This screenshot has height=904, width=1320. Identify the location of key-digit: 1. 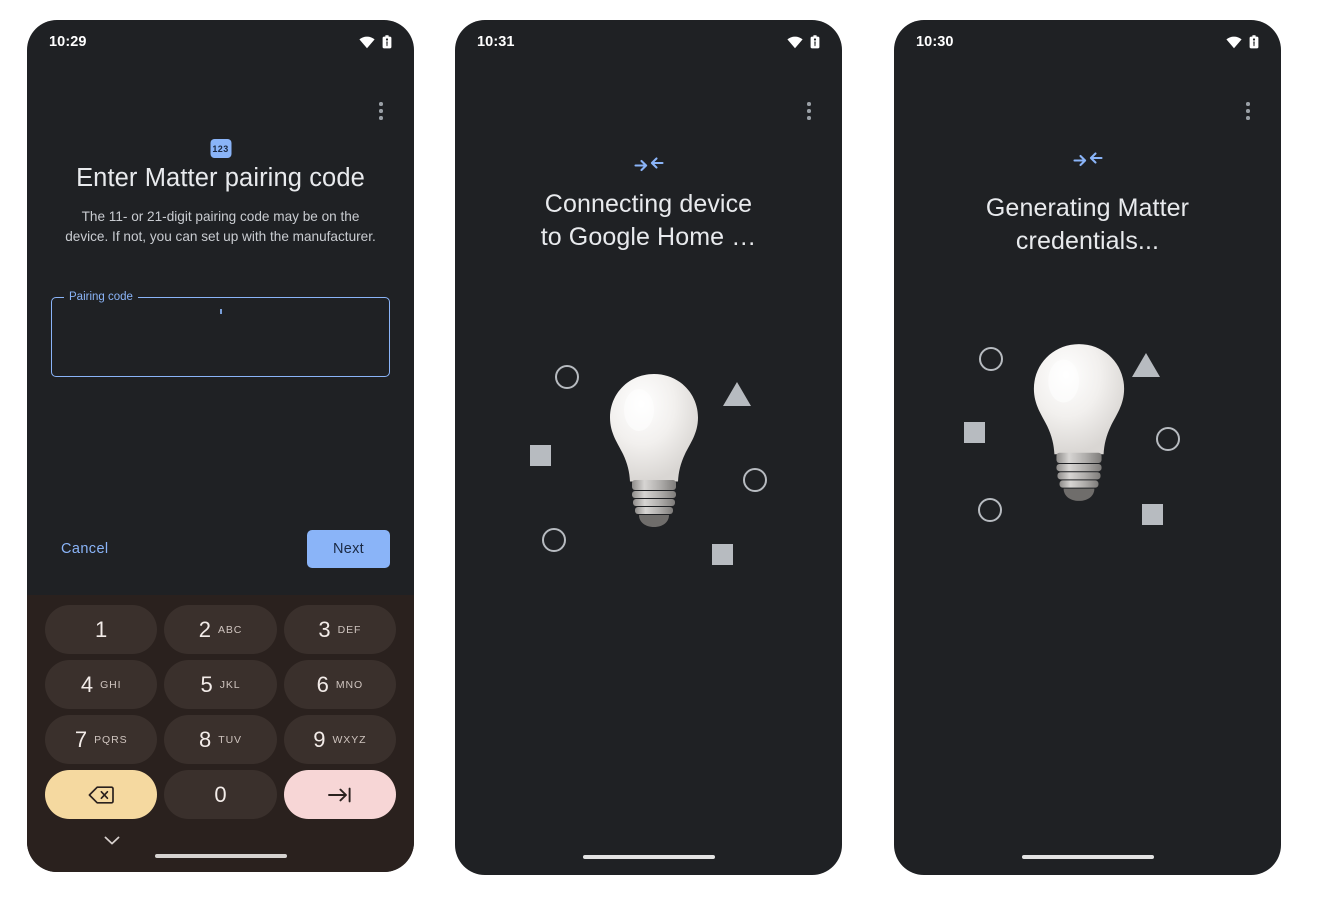
(101, 629).